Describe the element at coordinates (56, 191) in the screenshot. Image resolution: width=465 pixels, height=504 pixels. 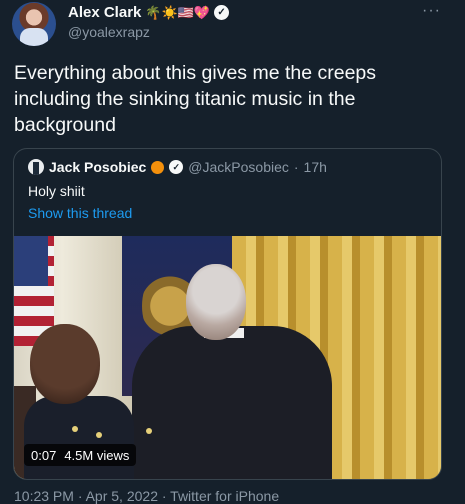
I see `quoted-text: Holy shiit` at that location.